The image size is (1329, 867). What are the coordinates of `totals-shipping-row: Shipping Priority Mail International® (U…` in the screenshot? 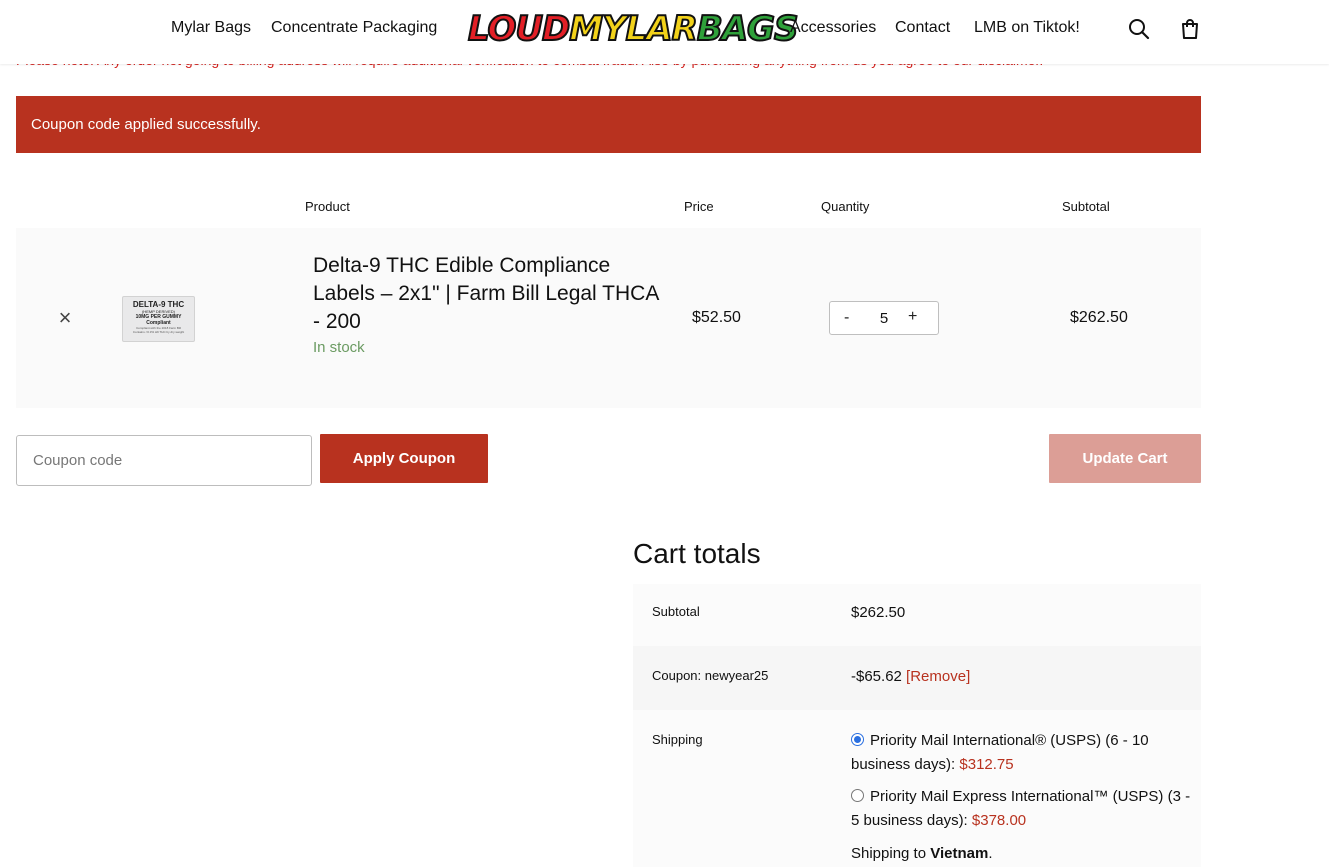 It's located at (917, 788).